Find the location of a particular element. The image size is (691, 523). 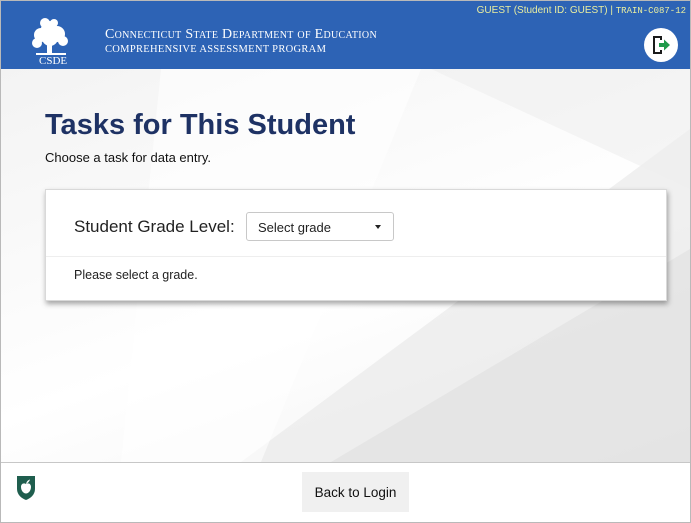

program-name: COMPREHENSIVE ASSESSMENT PROGRAM is located at coordinates (216, 49).